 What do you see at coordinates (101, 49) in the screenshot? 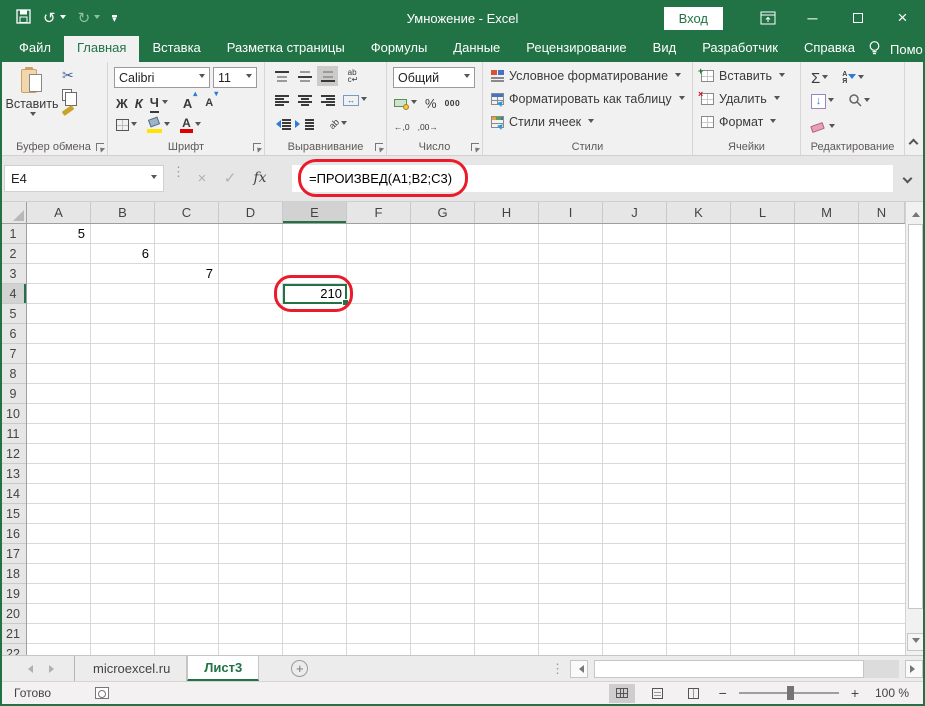
I see `tab-home: Главная` at bounding box center [101, 49].